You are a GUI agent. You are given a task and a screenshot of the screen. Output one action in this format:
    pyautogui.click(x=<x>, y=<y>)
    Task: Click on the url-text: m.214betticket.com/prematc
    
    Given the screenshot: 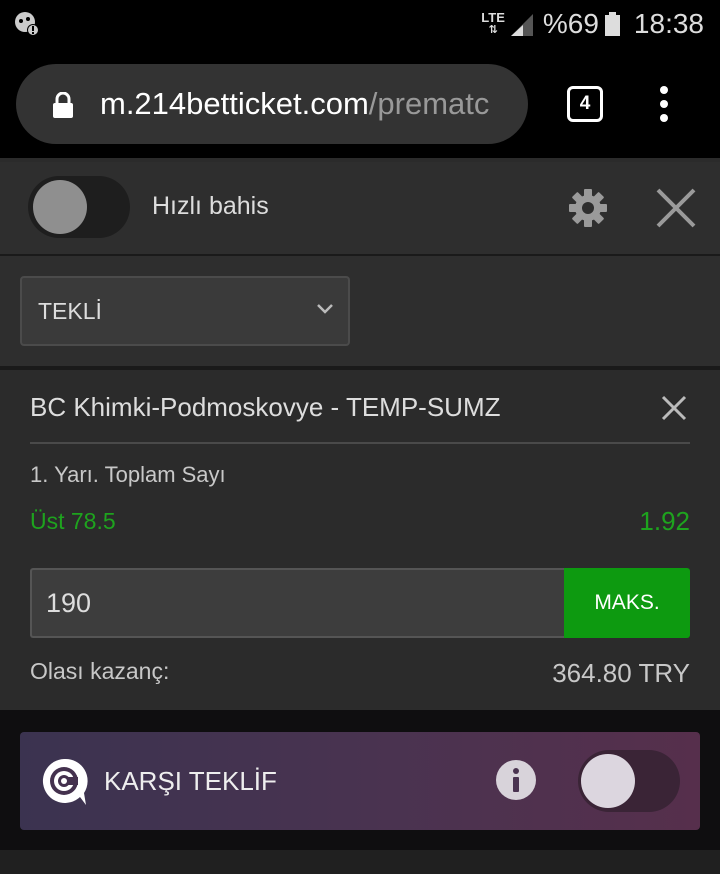 What is the action you would take?
    pyautogui.click(x=310, y=104)
    